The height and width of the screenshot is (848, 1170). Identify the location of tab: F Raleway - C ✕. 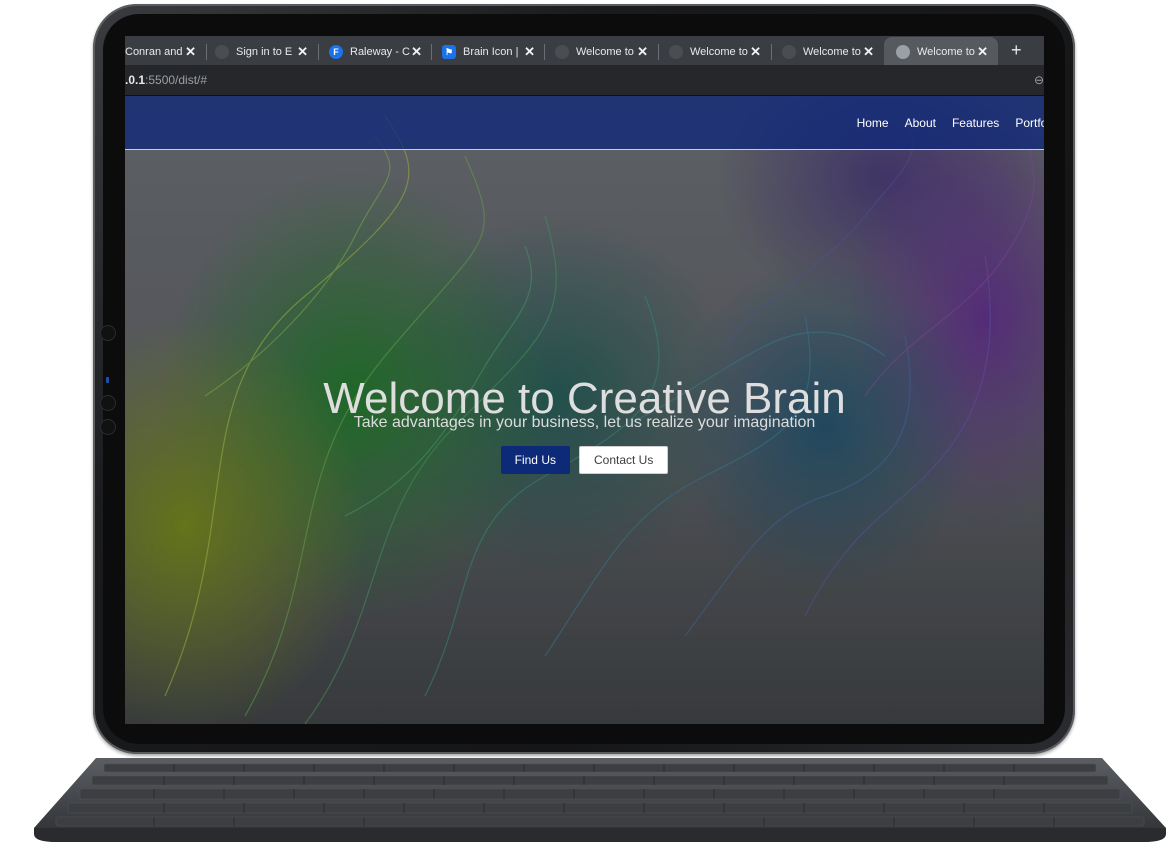
(375, 52).